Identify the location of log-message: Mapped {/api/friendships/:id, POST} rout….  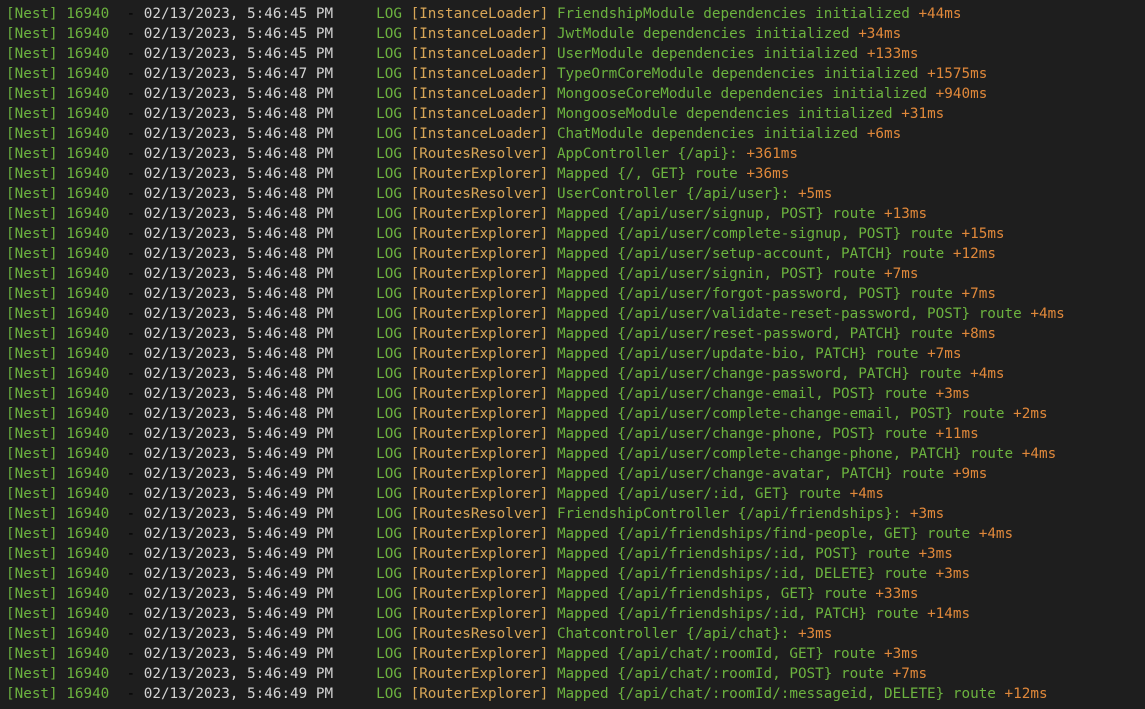
(733, 554).